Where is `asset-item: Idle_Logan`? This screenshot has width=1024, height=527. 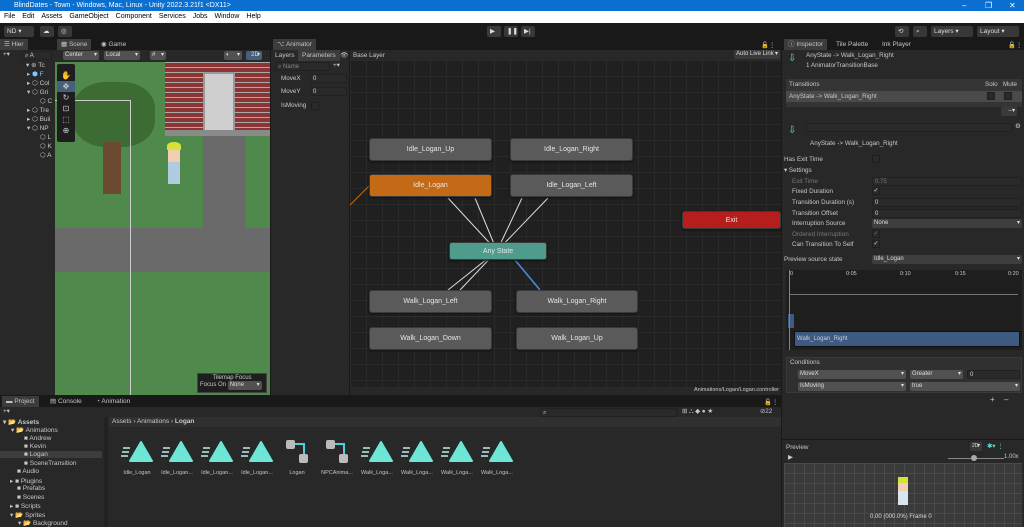 asset-item: Idle_Logan is located at coordinates (137, 456).